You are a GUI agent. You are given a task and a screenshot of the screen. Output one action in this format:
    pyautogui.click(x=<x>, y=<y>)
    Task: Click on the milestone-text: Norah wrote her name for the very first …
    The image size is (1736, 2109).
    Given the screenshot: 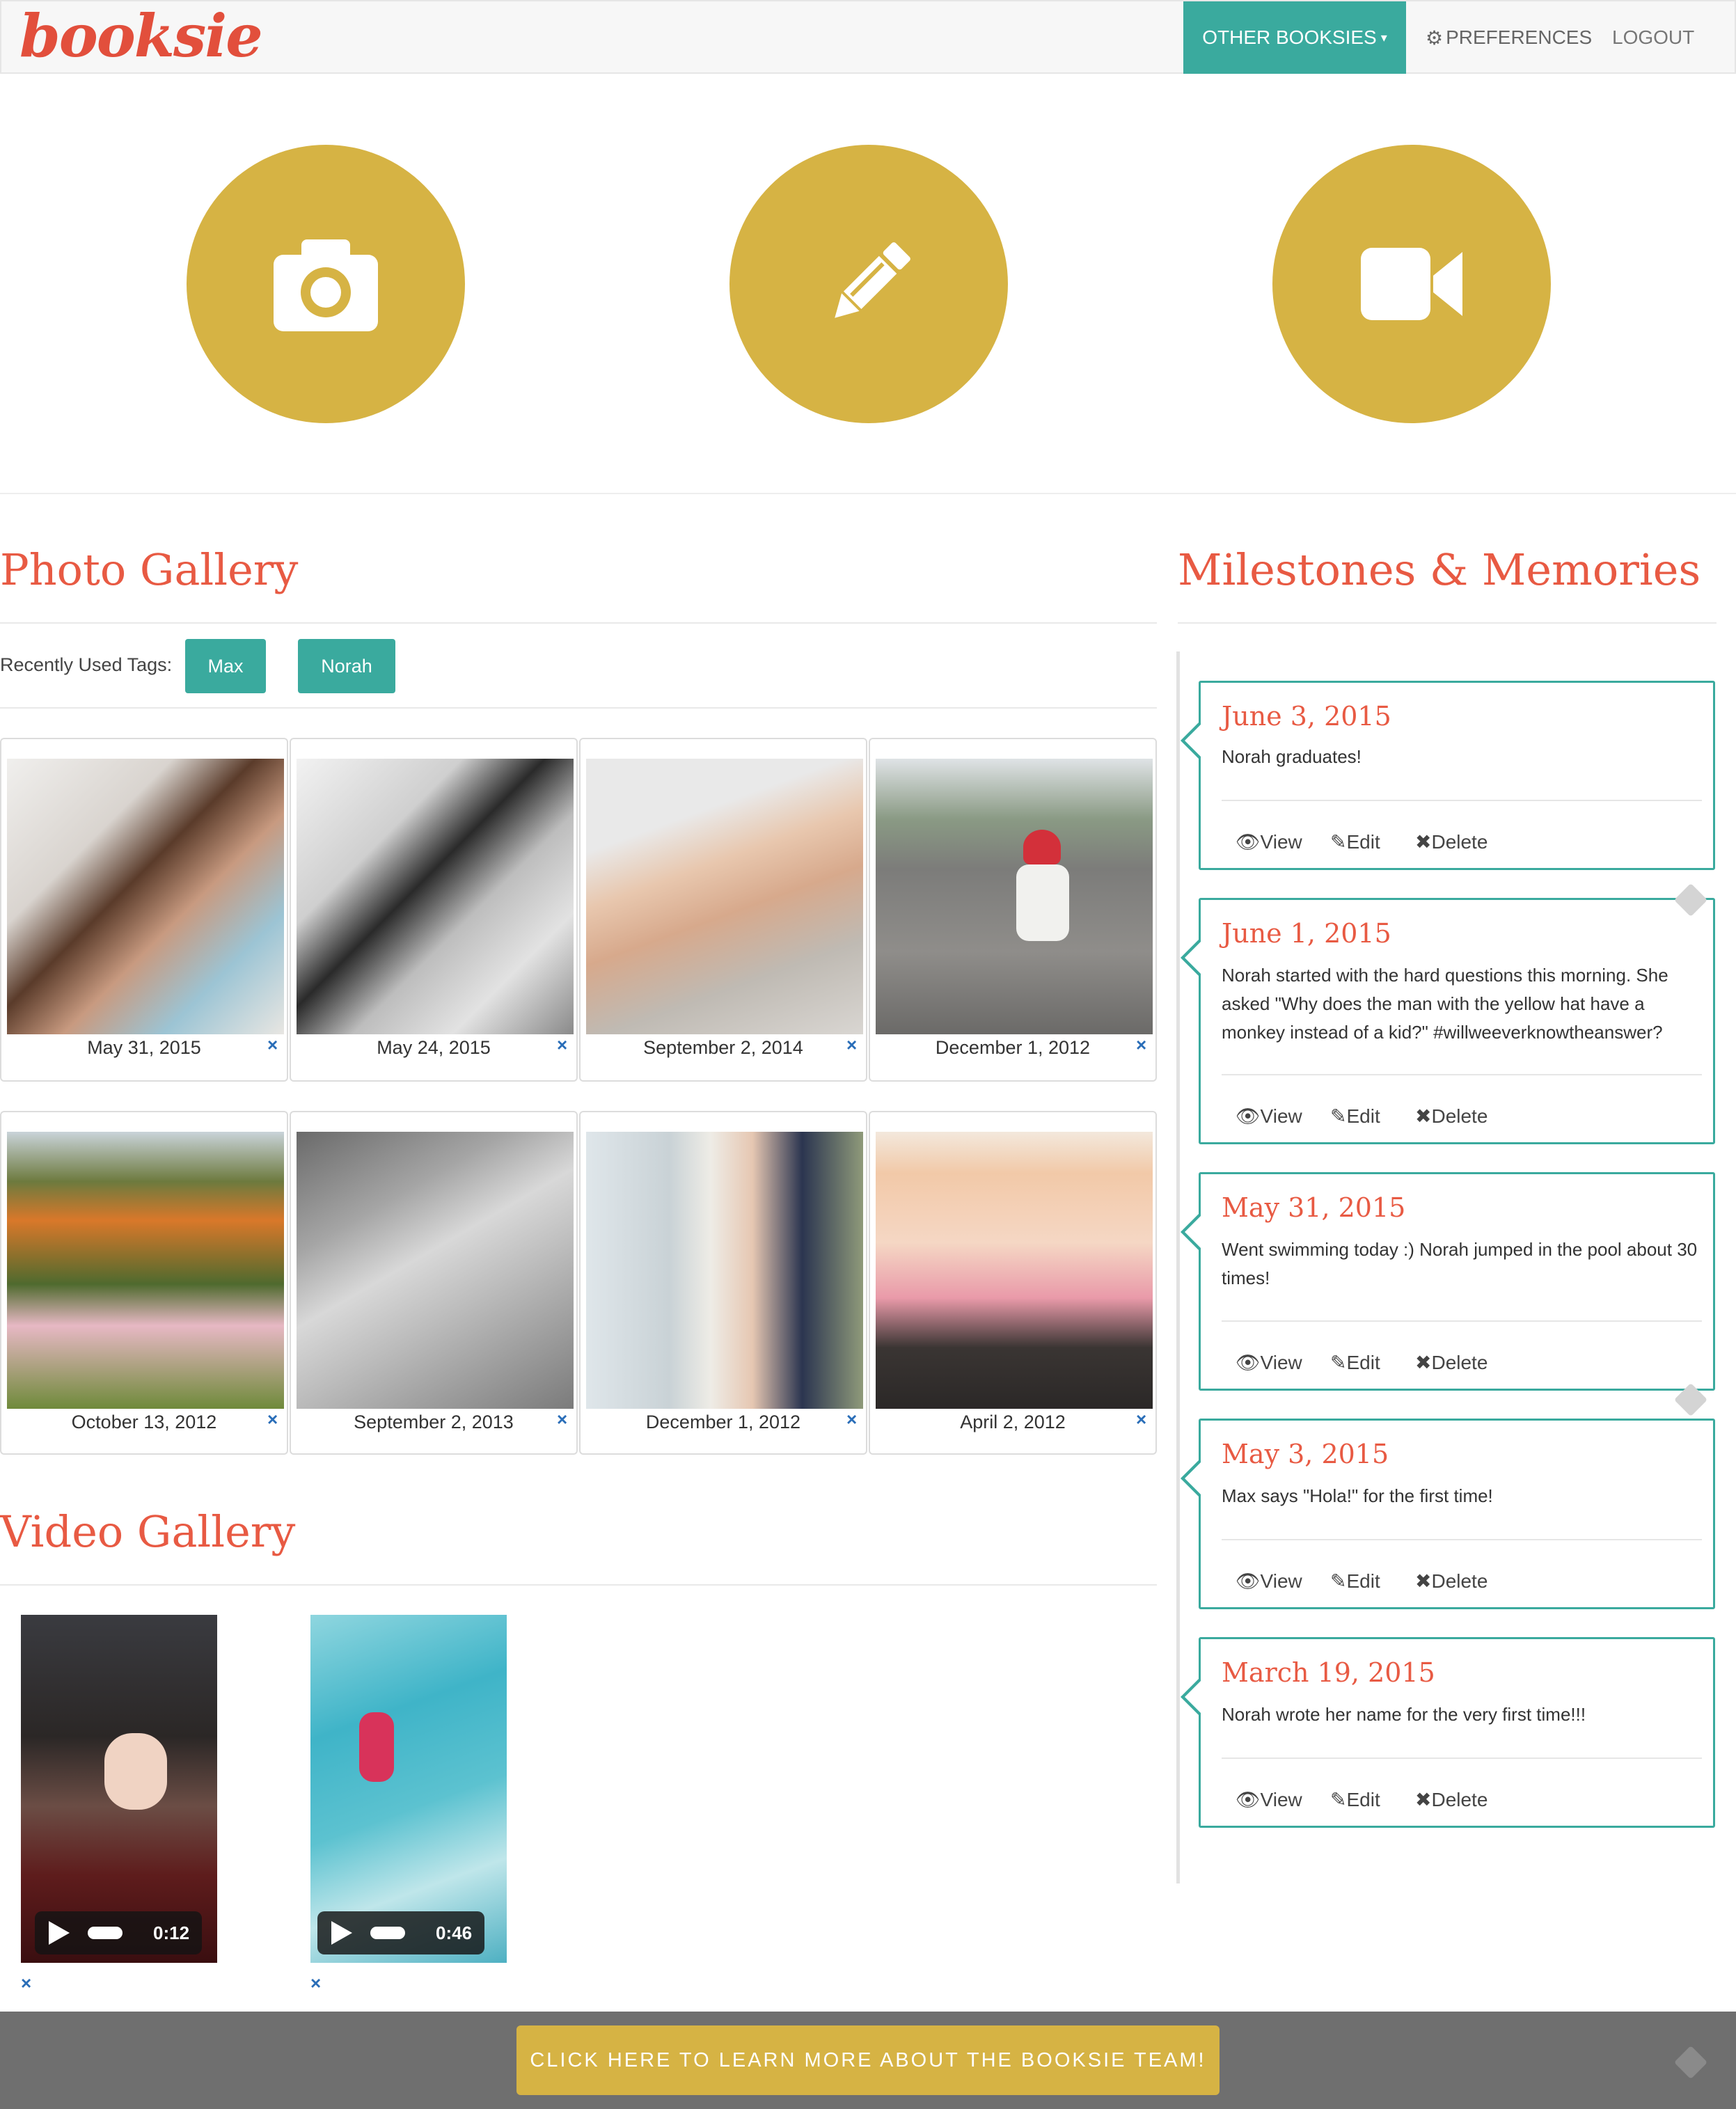 What is the action you would take?
    pyautogui.click(x=1404, y=1714)
    